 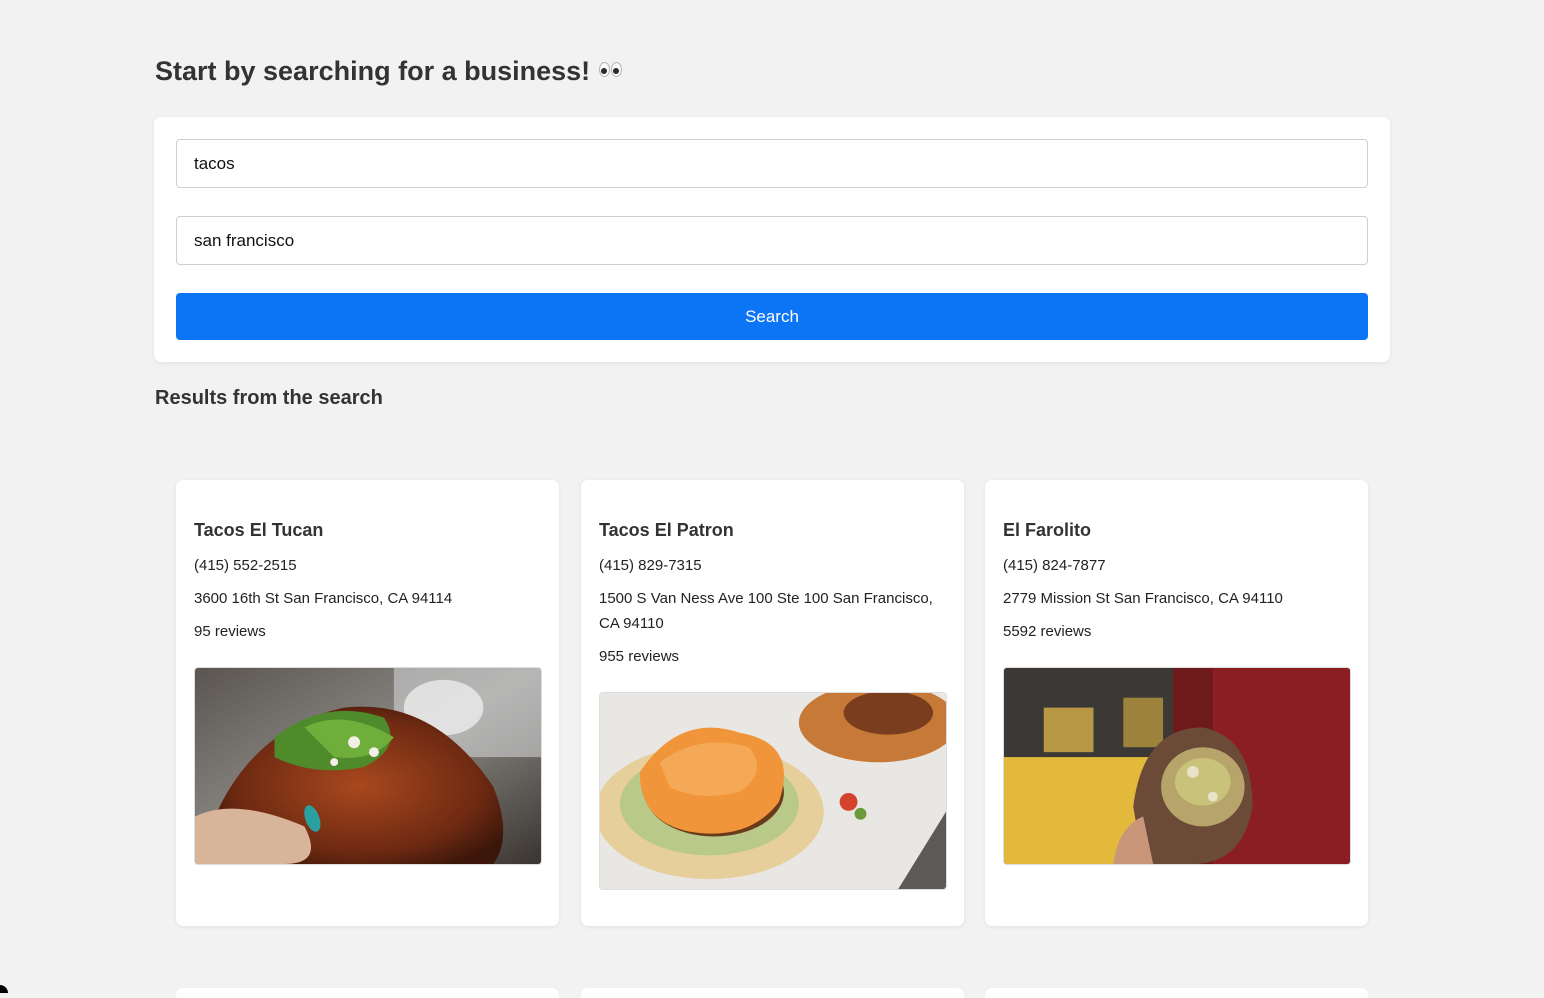 I want to click on business-reviews: 5592 reviews, so click(x=1047, y=631).